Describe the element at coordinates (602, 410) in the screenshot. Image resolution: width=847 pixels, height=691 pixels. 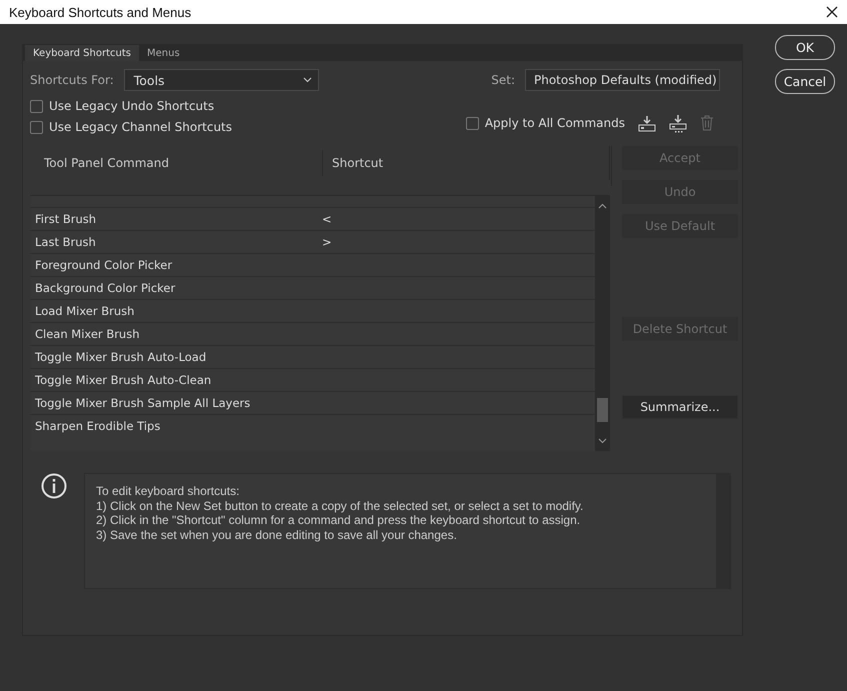
I see `scroll-thumb` at that location.